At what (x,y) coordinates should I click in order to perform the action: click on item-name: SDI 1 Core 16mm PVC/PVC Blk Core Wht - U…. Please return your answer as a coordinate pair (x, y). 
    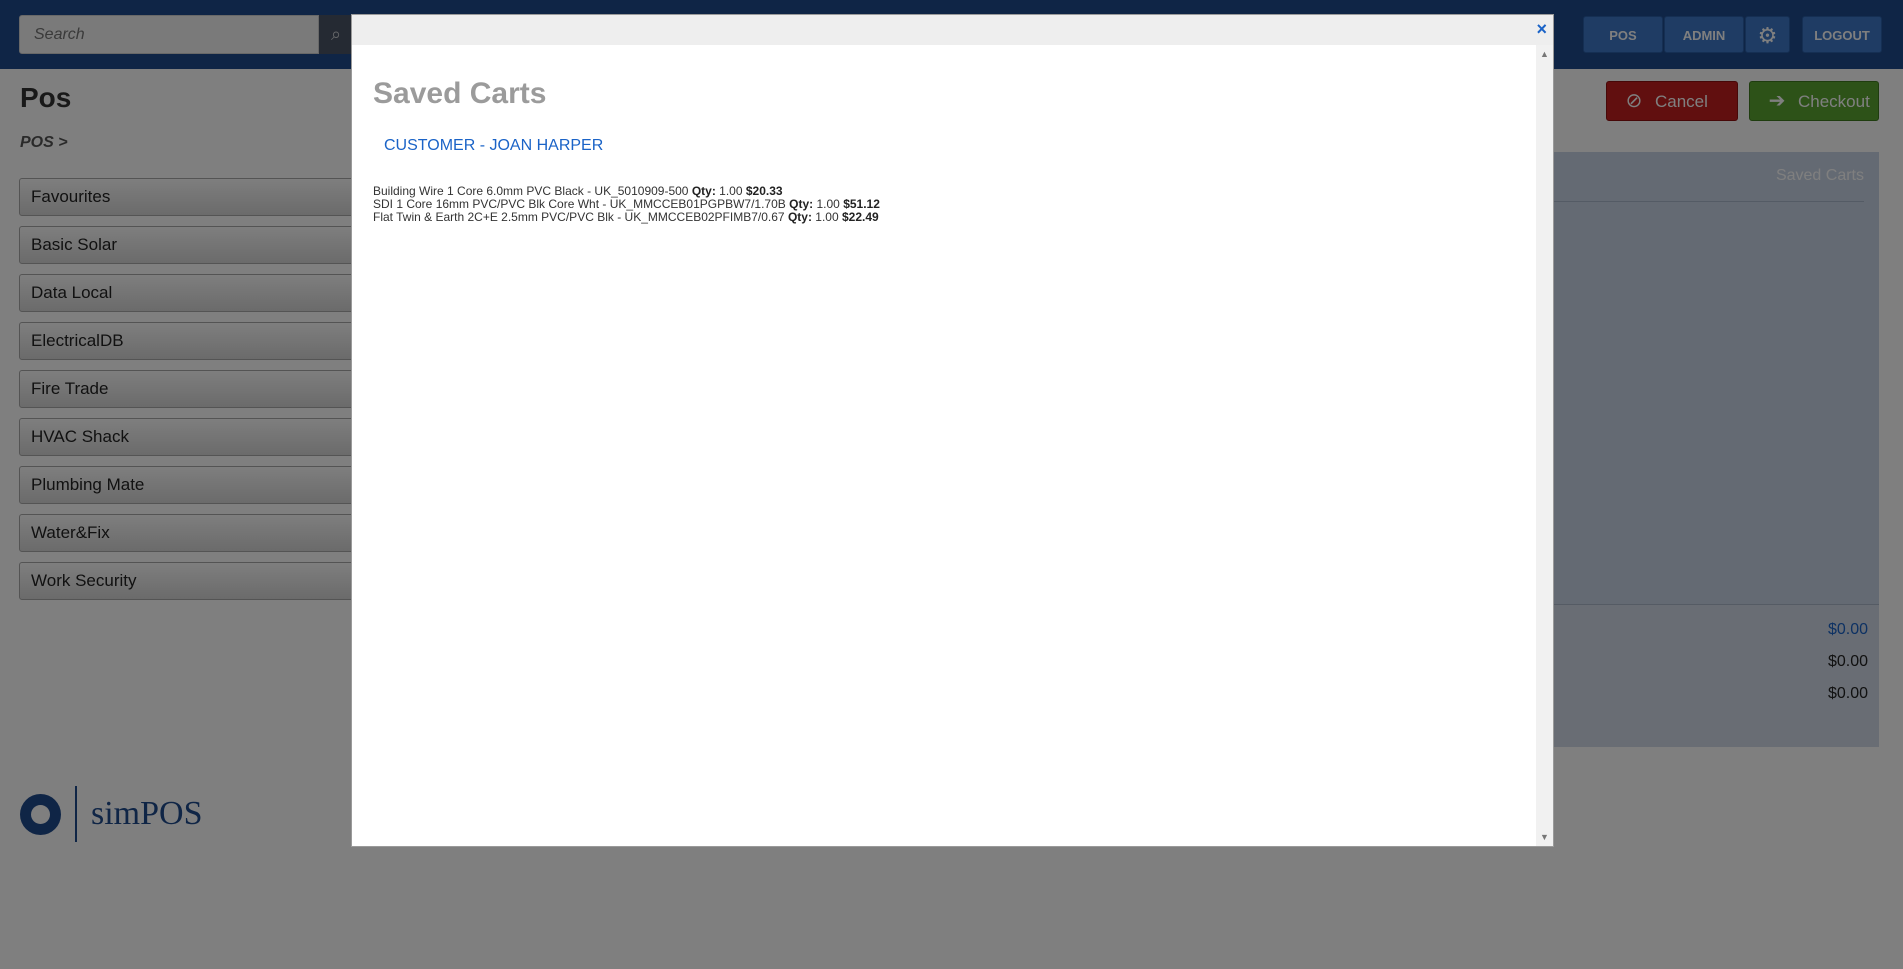
    Looking at the image, I should click on (579, 204).